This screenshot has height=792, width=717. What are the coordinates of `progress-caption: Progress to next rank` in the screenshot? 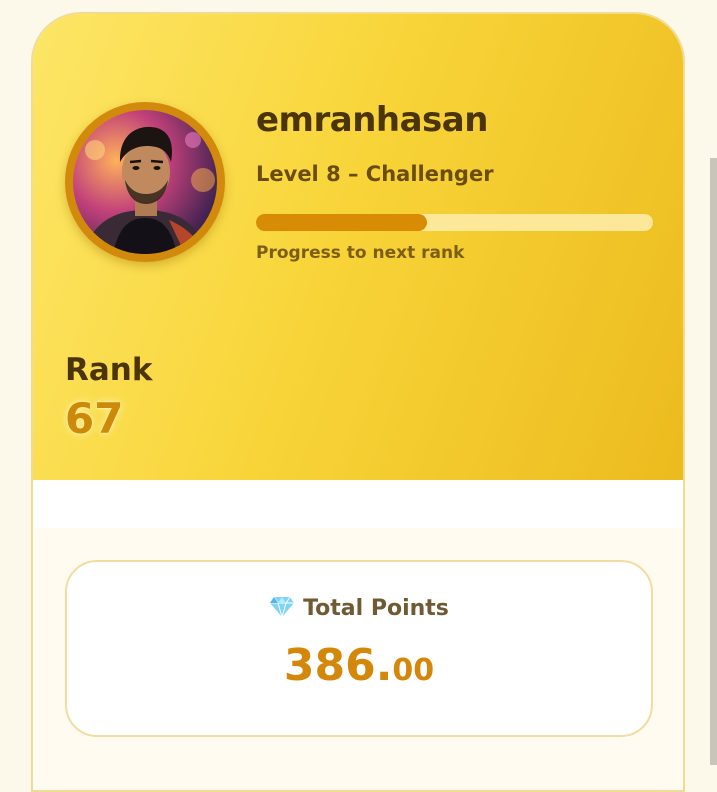 It's located at (360, 253).